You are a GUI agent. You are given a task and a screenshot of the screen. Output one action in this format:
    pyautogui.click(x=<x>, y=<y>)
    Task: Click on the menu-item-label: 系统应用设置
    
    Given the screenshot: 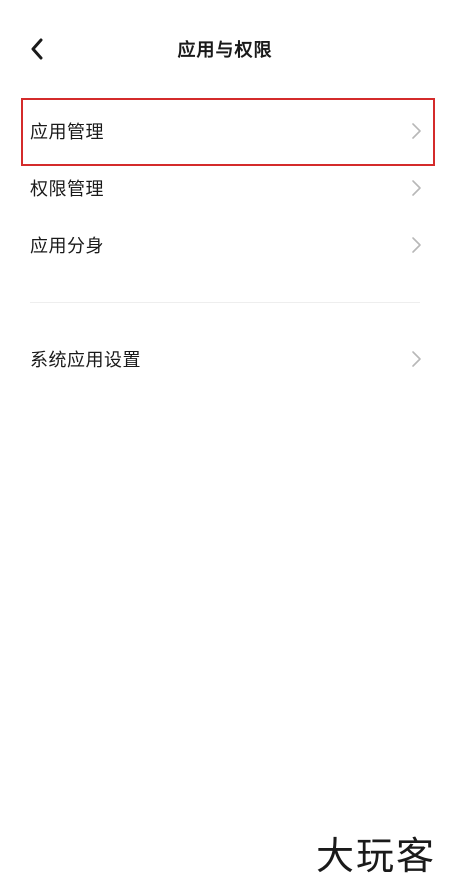 What is the action you would take?
    pyautogui.click(x=85, y=360)
    